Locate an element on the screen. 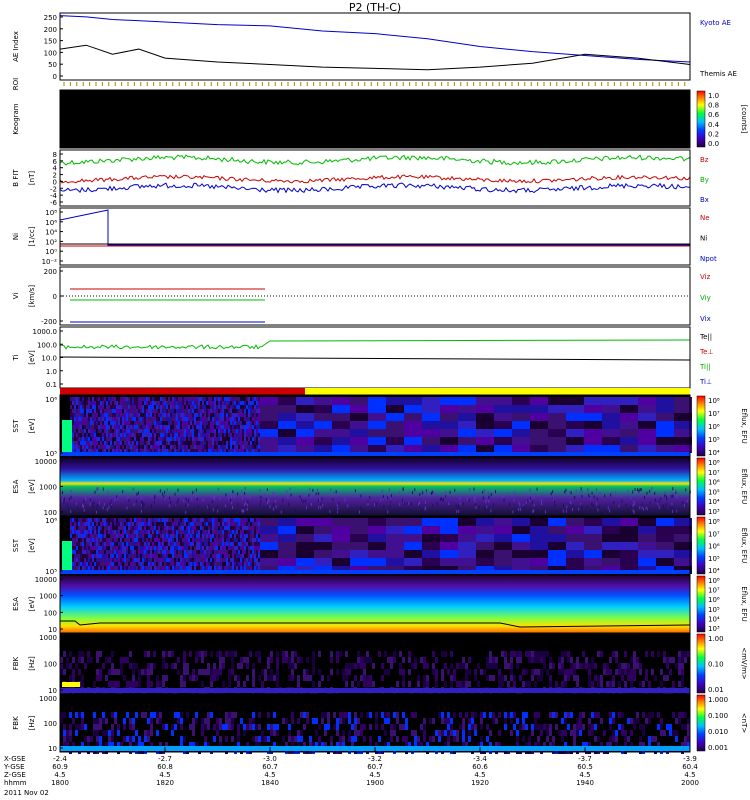 This screenshot has width=750, height=800. colorbar-tick-label: 0.100 is located at coordinates (718, 716).